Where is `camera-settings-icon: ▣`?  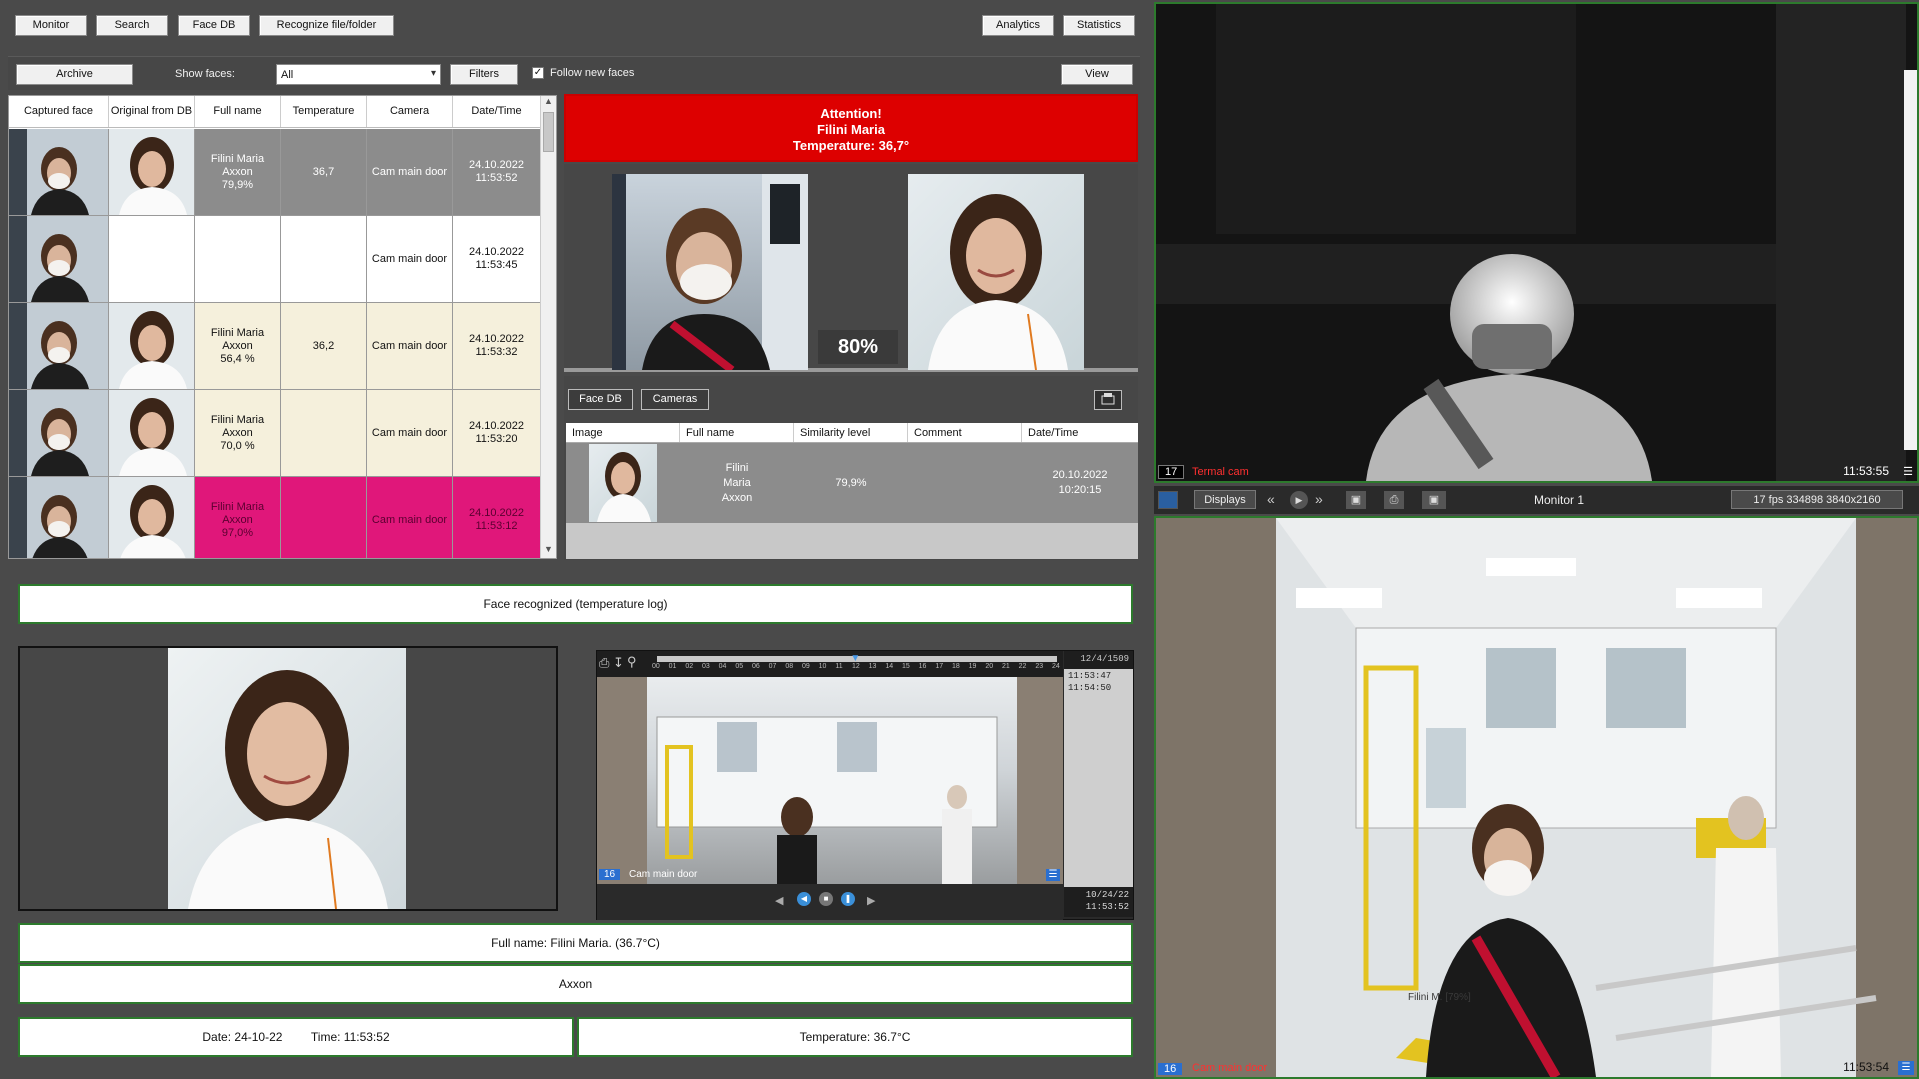
camera-settings-icon: ▣ is located at coordinates (1434, 500).